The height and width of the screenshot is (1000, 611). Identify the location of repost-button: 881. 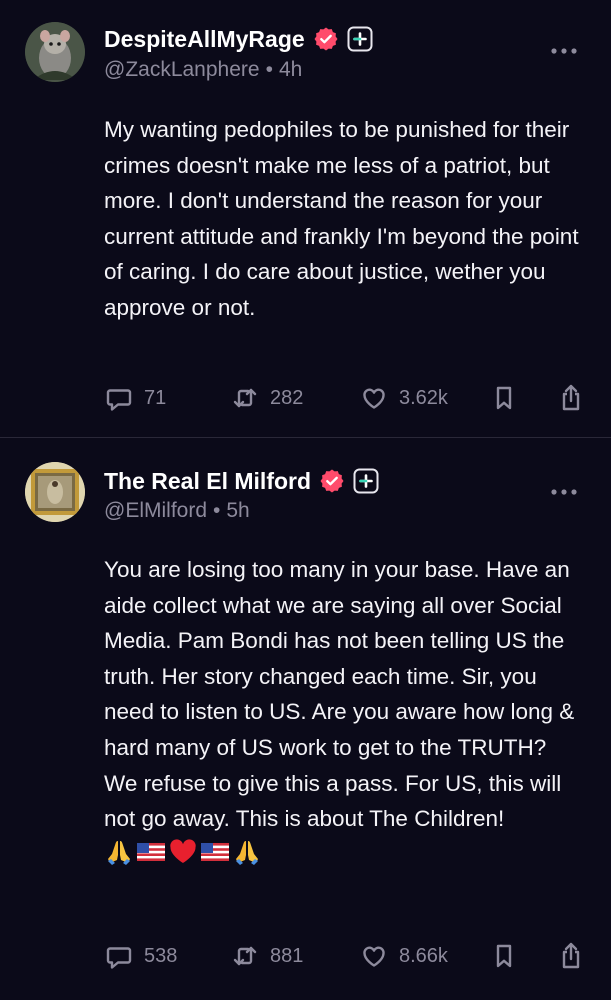
(266, 956).